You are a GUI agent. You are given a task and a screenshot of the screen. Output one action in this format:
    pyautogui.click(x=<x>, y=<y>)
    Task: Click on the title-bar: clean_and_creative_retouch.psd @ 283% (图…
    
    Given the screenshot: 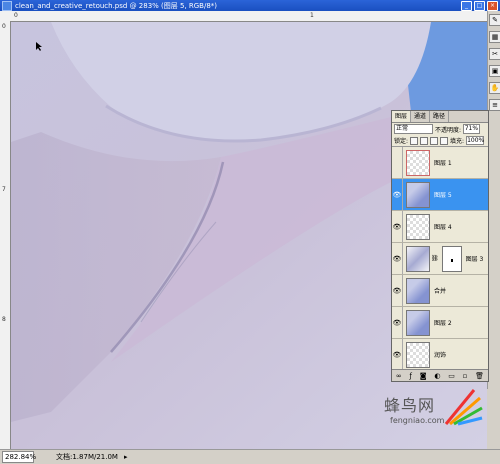 What is the action you would take?
    pyautogui.click(x=250, y=5)
    